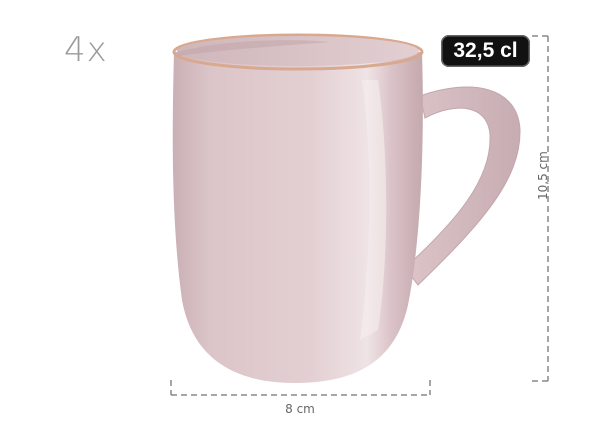  Describe the element at coordinates (86, 50) in the screenshot. I see `quantity-label: 4x` at that location.